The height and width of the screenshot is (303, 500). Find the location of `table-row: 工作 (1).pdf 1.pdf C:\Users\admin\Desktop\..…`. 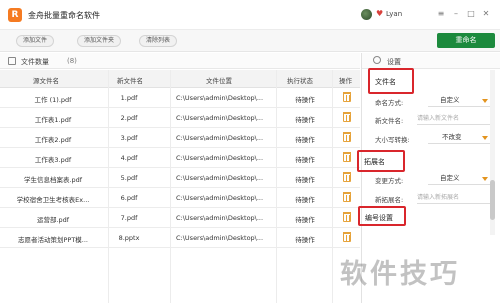

table-row: 工作 (1).pdf 1.pdf C:\Users\admin\Desktop\..… is located at coordinates (180, 98).